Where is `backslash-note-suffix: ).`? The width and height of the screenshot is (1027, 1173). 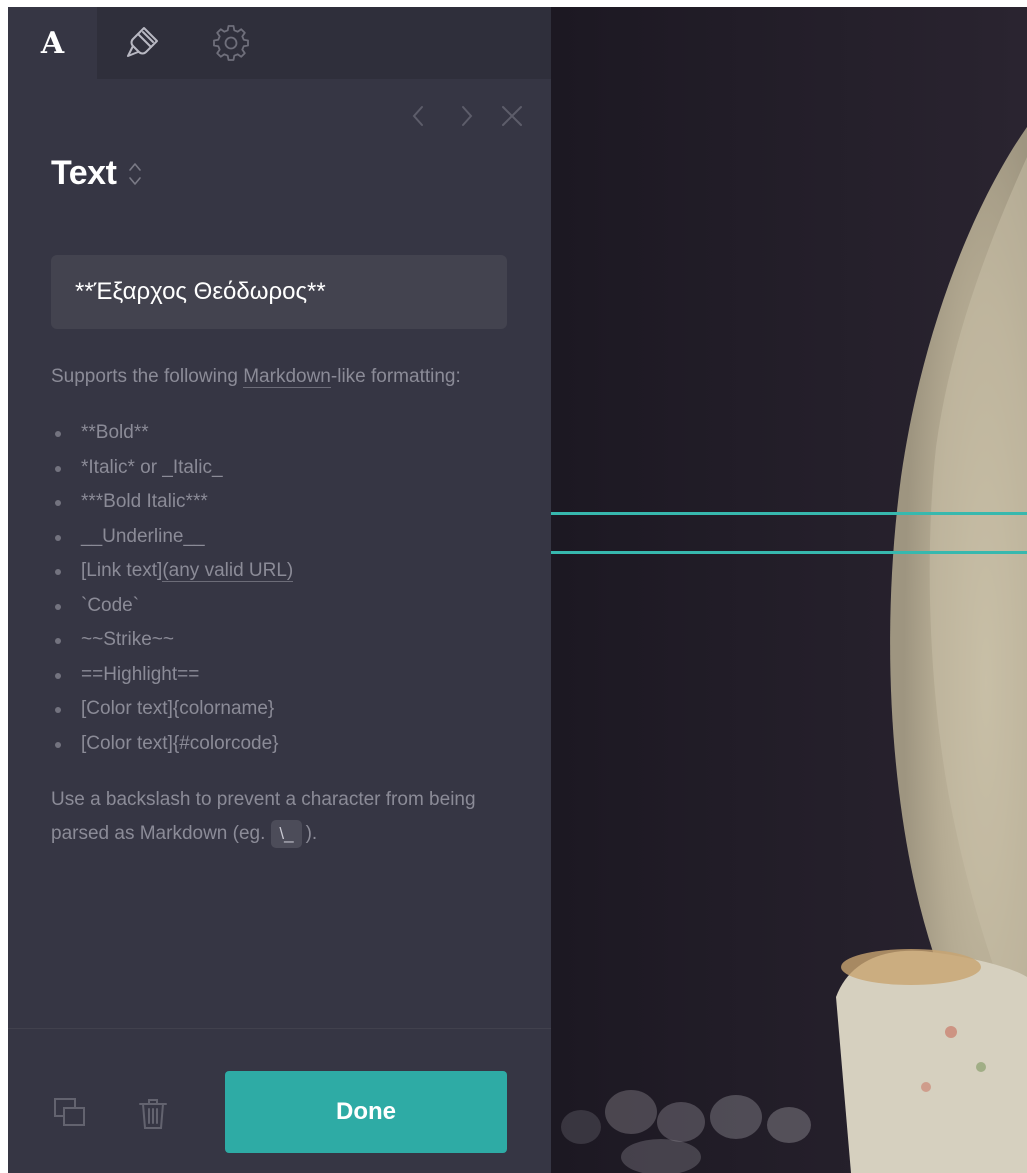 backslash-note-suffix: ). is located at coordinates (311, 833).